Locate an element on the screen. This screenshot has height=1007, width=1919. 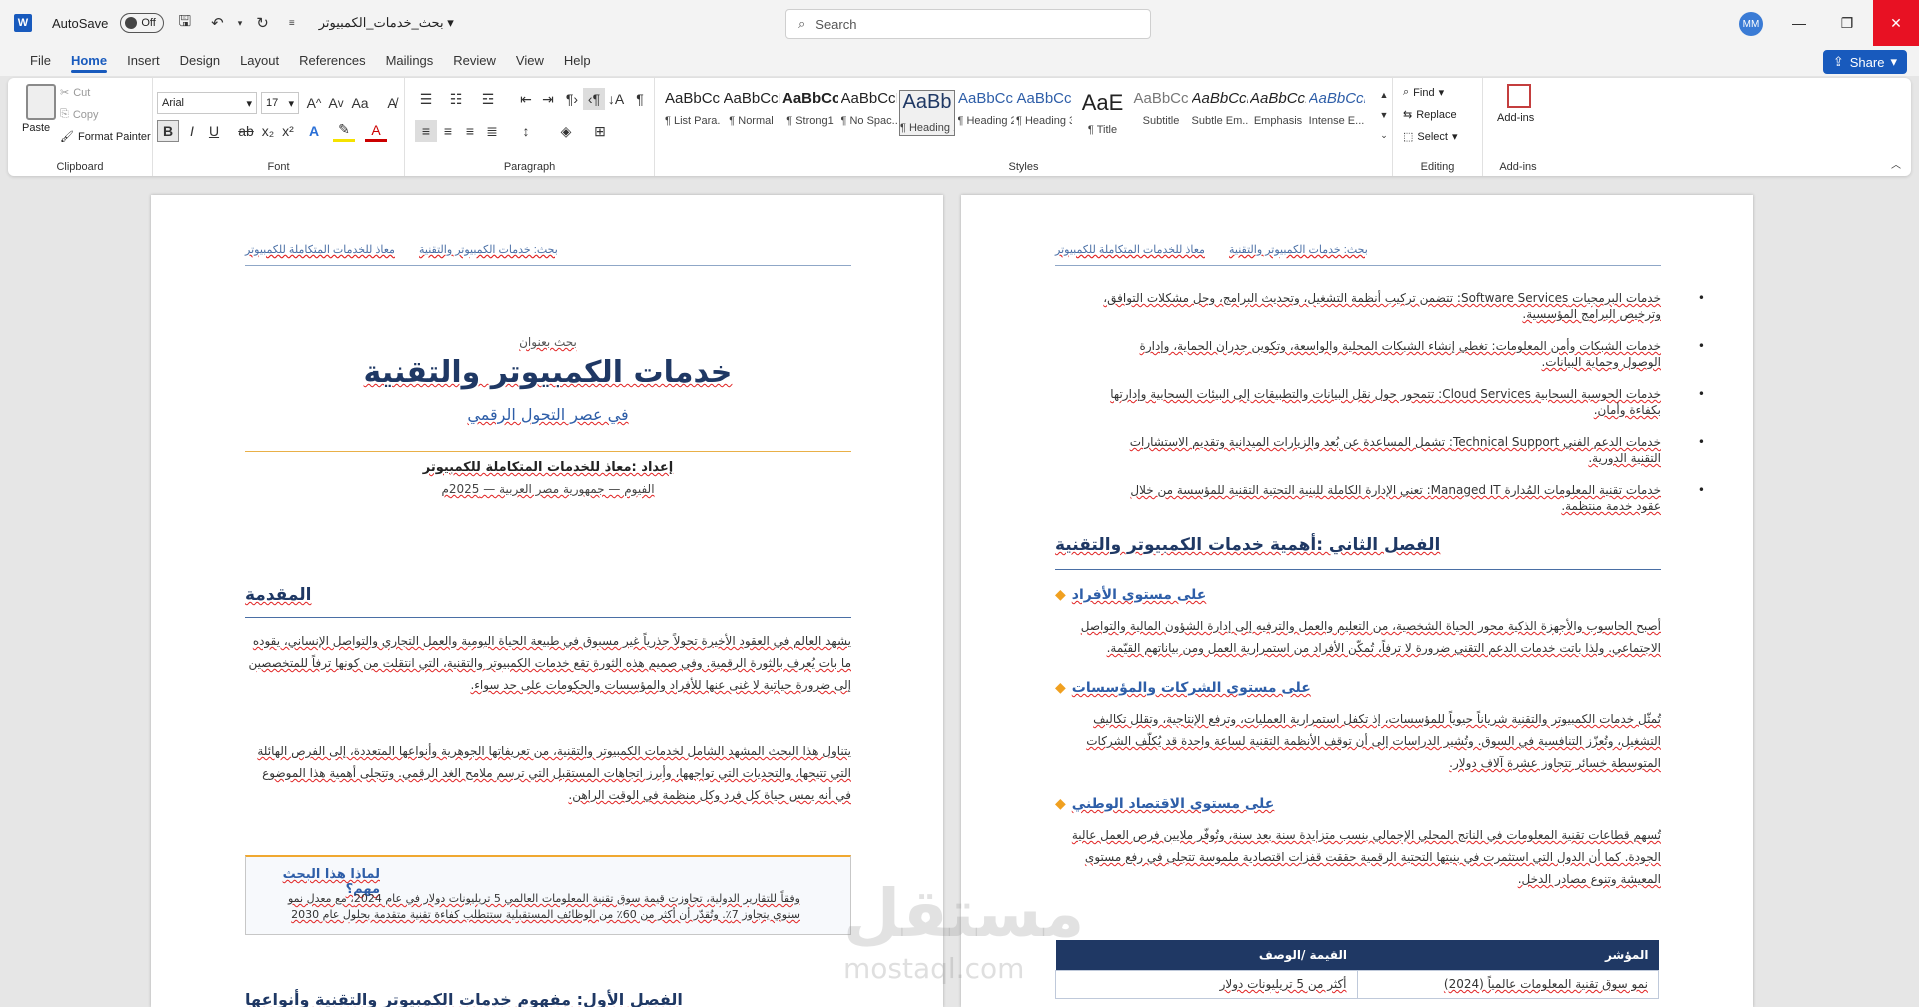
styles-scroll-up-icon: ▲ is located at coordinates (1384, 95).